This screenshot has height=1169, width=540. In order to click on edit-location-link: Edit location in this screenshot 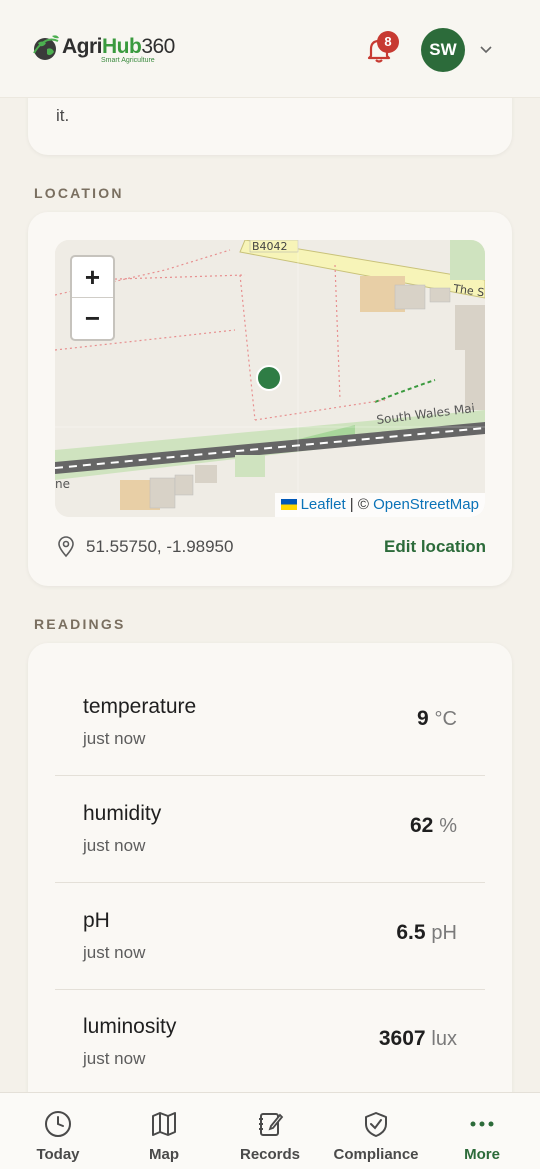, I will do `click(435, 547)`.